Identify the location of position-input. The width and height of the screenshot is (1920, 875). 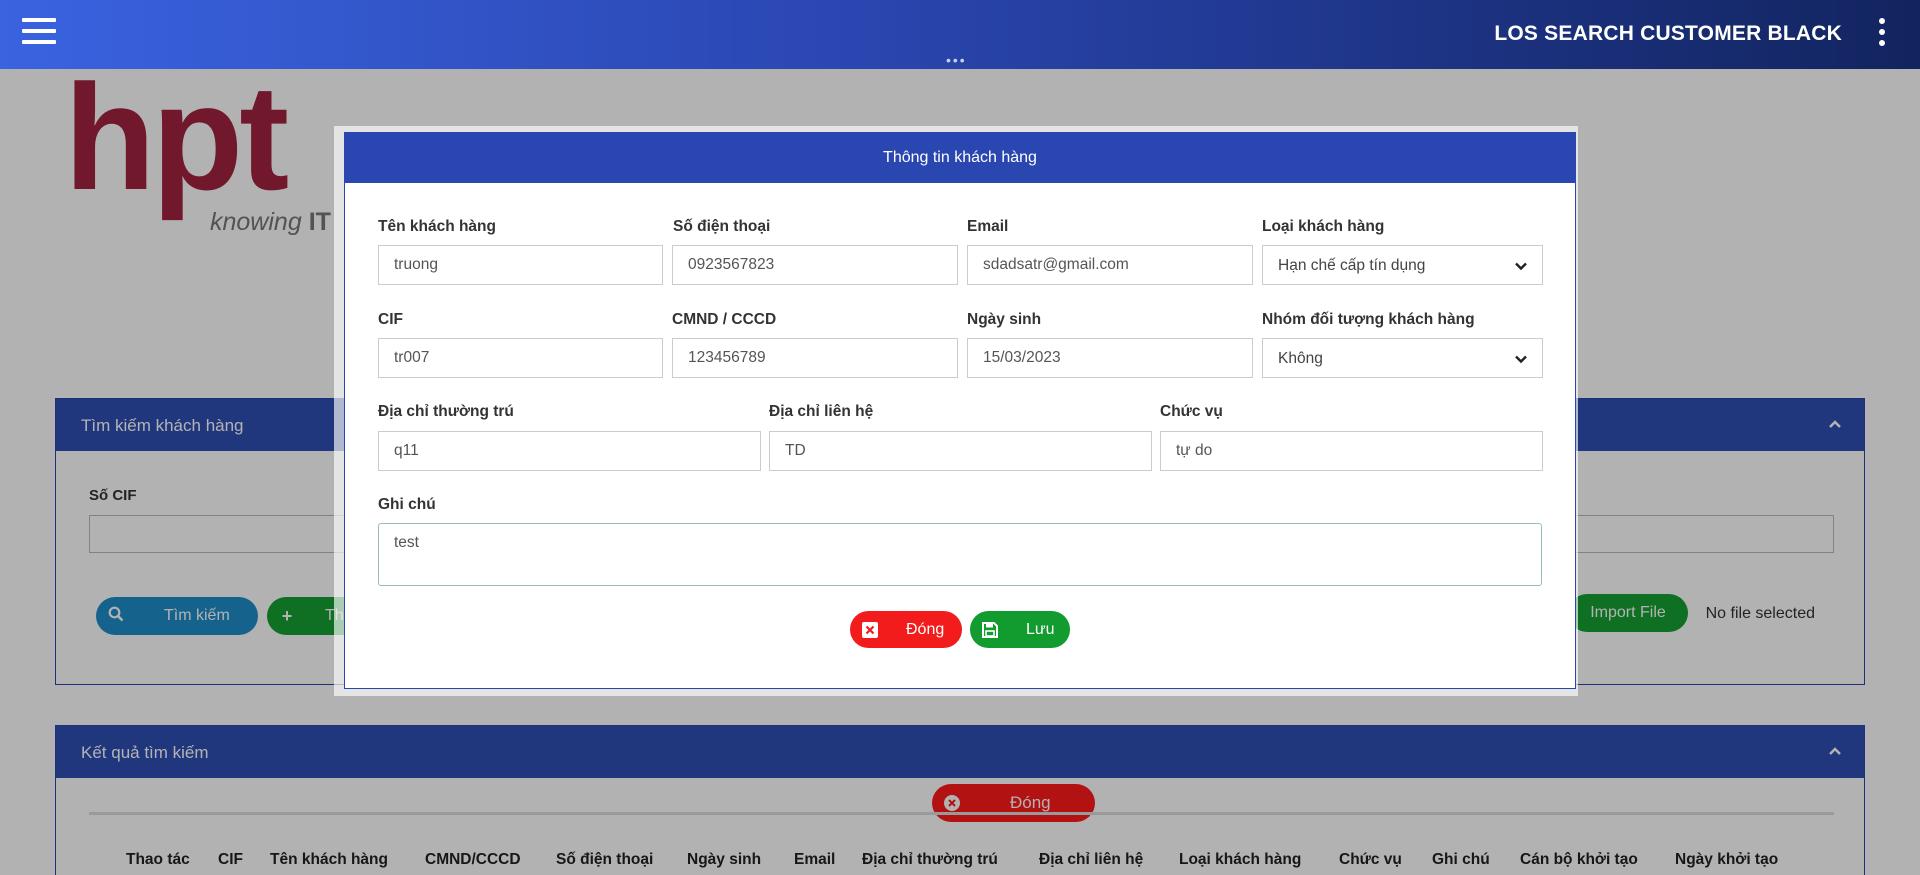
(1351, 451).